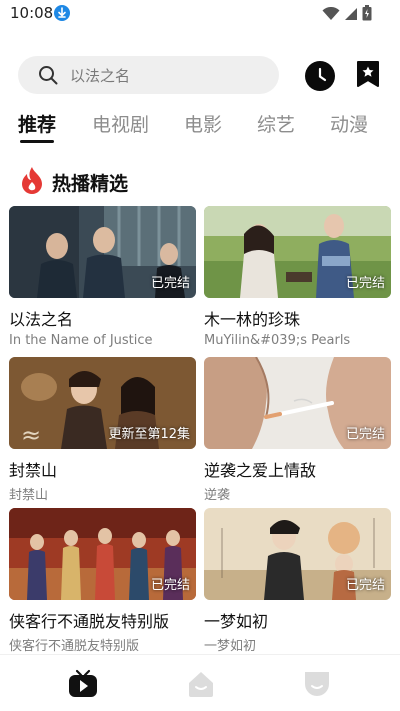  What do you see at coordinates (102, 403) in the screenshot?
I see `video-thumbnail: ≈ 更新至第12集` at bounding box center [102, 403].